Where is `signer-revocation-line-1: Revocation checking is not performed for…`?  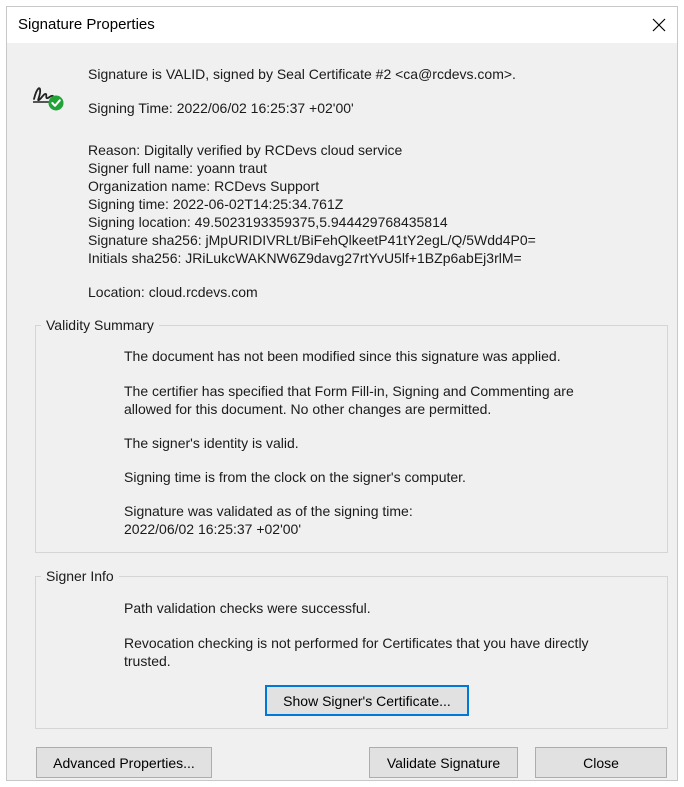 signer-revocation-line-1: Revocation checking is not performed for… is located at coordinates (356, 643).